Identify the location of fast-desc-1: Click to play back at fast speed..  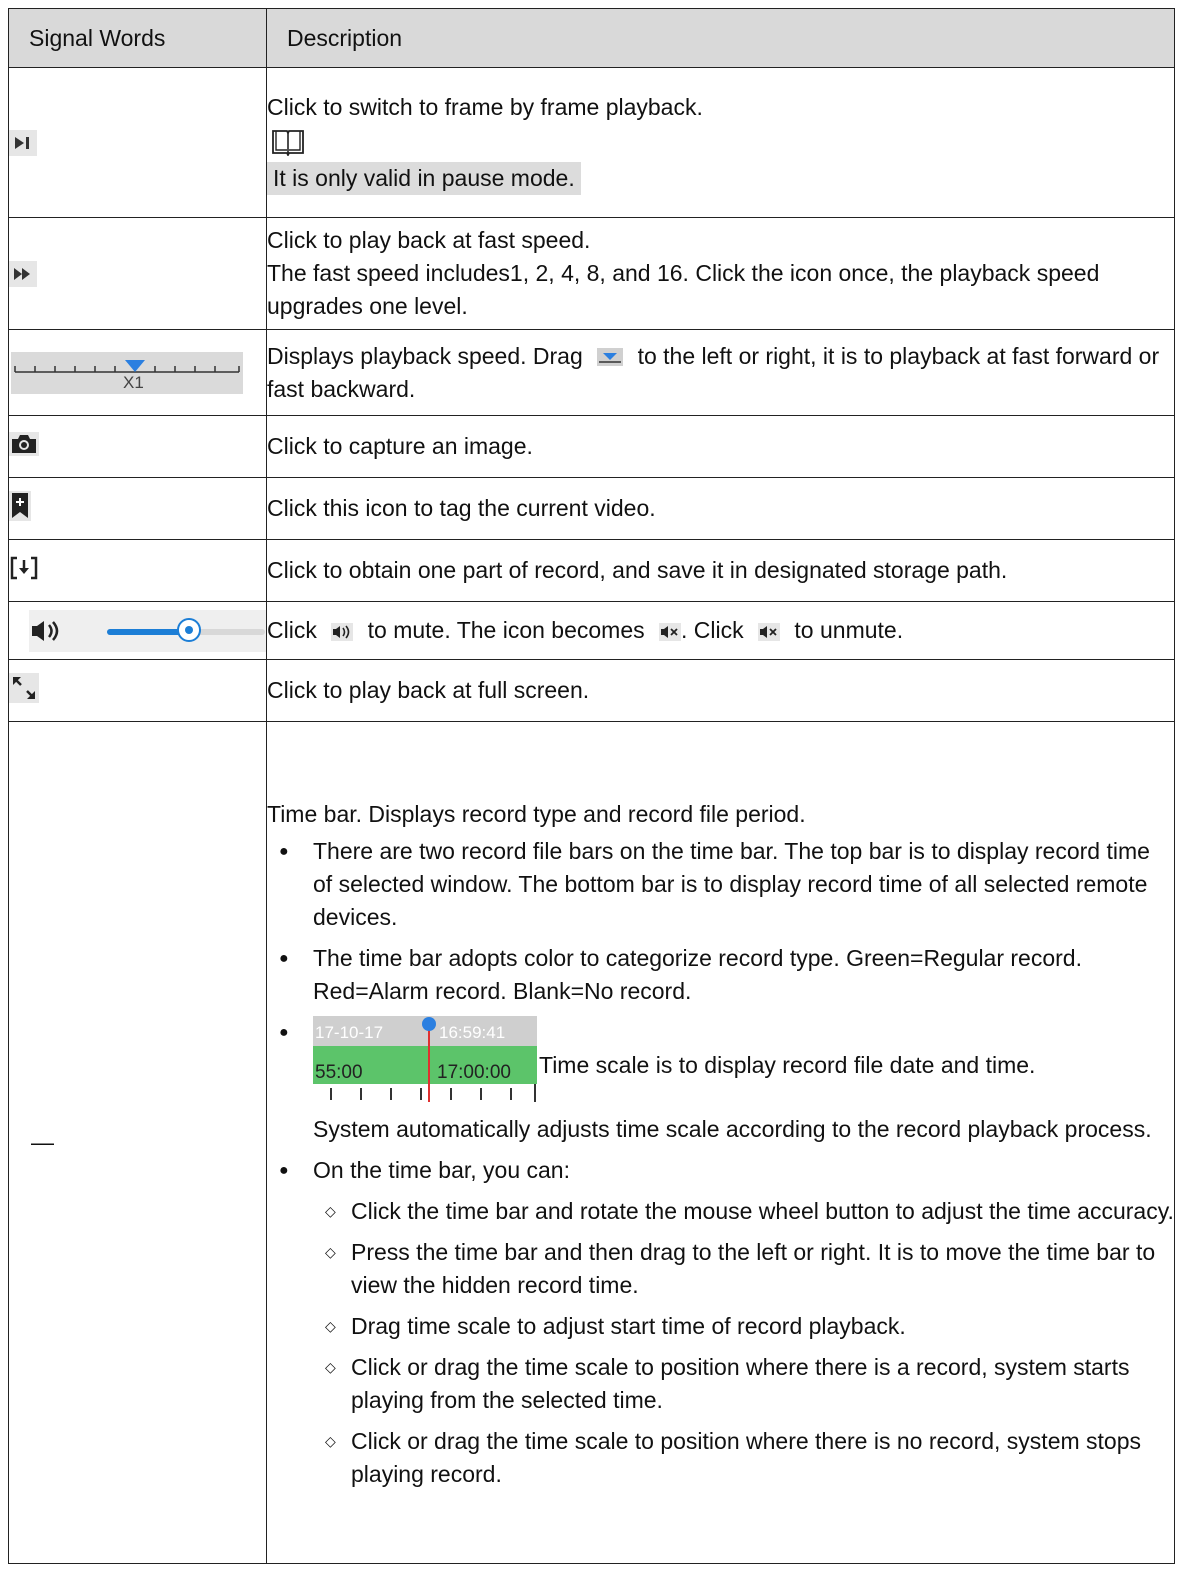
(429, 240).